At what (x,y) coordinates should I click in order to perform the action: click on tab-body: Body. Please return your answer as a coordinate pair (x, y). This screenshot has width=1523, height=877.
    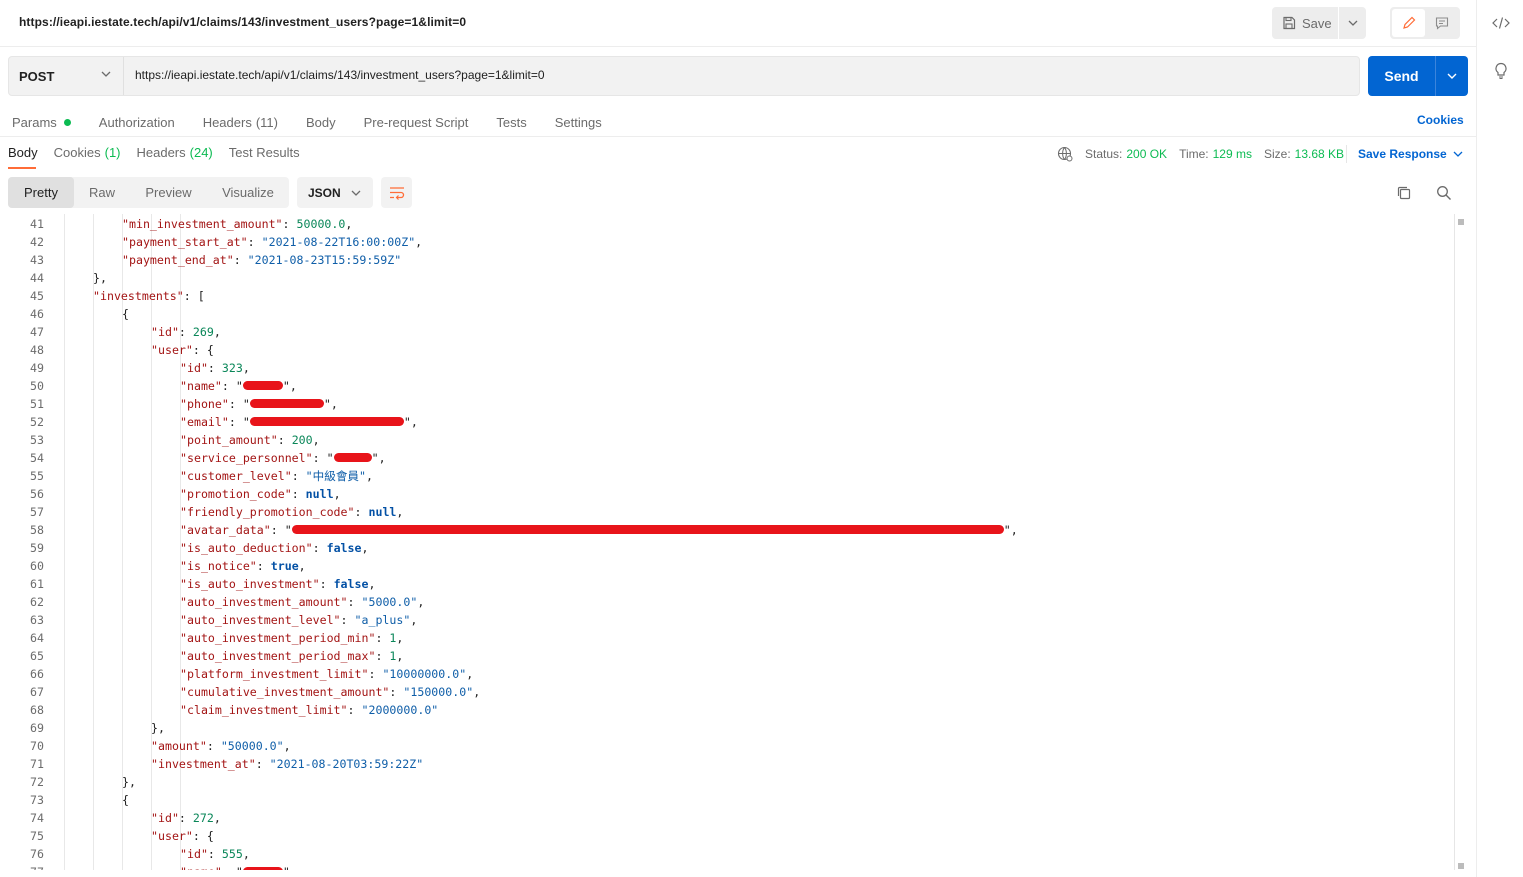
    Looking at the image, I should click on (321, 122).